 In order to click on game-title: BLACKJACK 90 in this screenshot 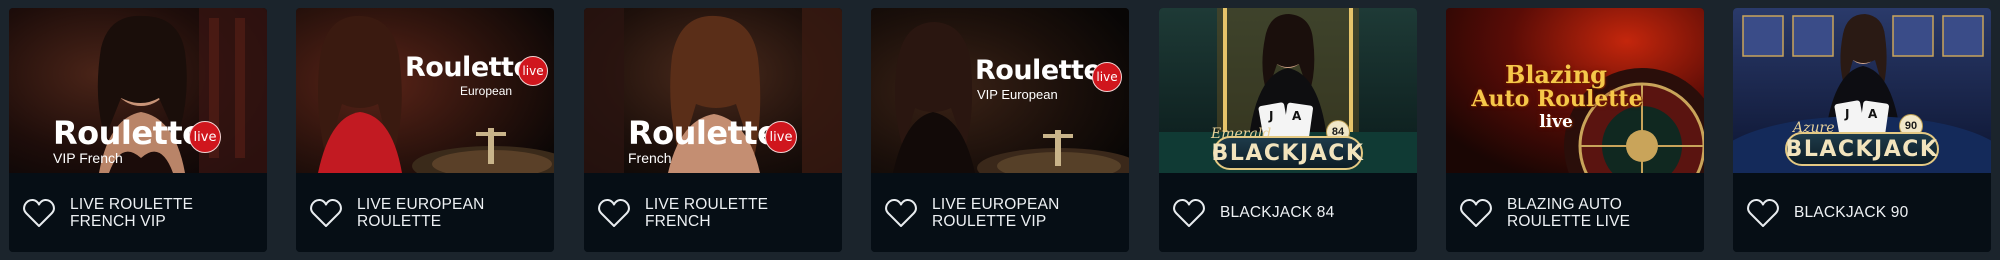, I will do `click(1888, 212)`.